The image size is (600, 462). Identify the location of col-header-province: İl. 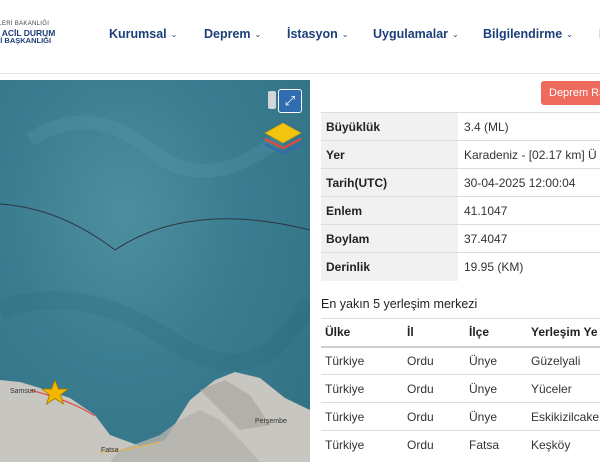
(438, 333).